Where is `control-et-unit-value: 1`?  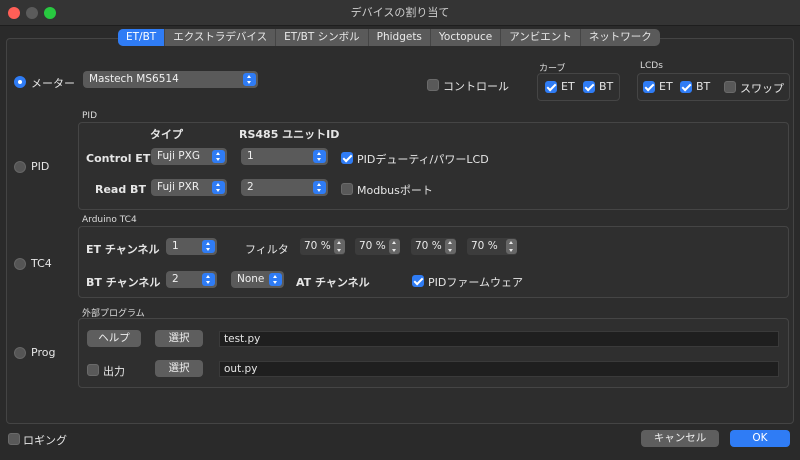 control-et-unit-value: 1 is located at coordinates (250, 156).